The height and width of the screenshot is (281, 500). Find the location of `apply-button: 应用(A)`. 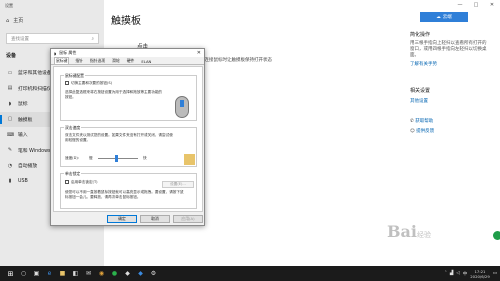

apply-button: 应用(A) is located at coordinates (188, 219).